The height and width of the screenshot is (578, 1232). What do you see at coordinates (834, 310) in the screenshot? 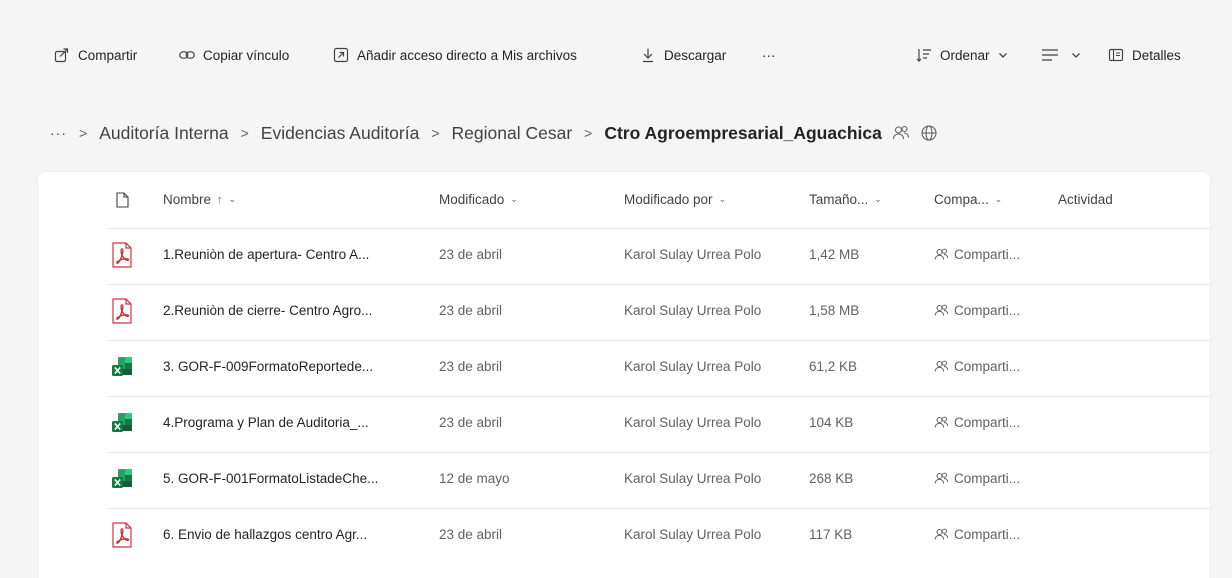
I see `file-size: 1,58 MB` at bounding box center [834, 310].